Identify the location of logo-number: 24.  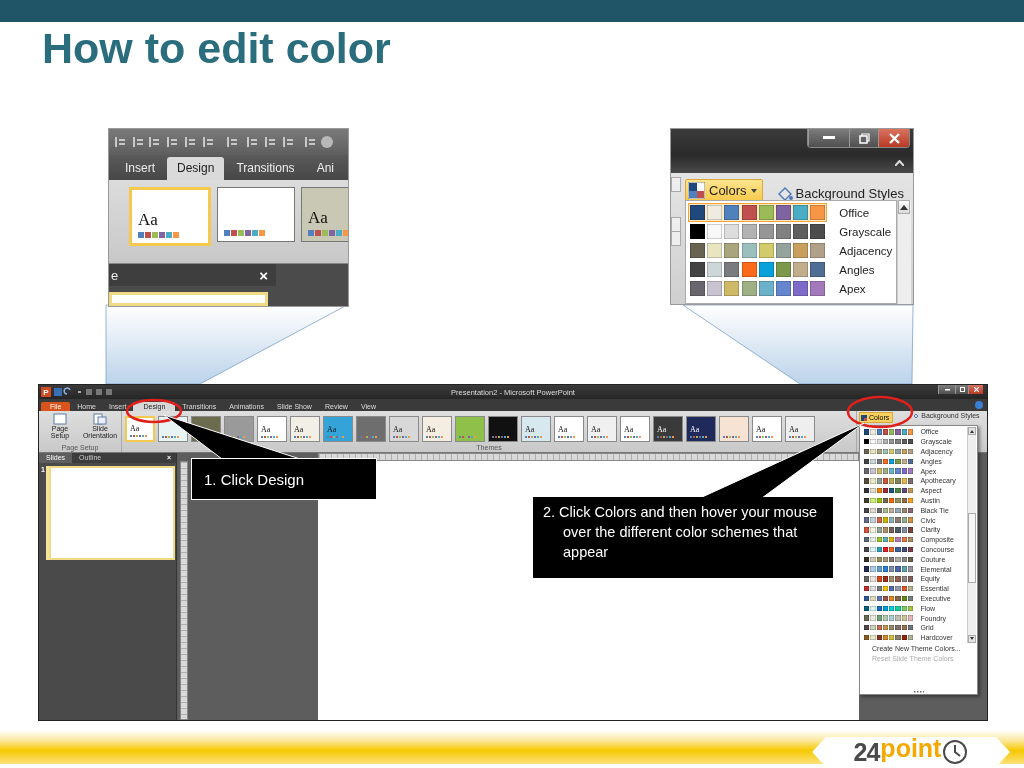
(866, 752).